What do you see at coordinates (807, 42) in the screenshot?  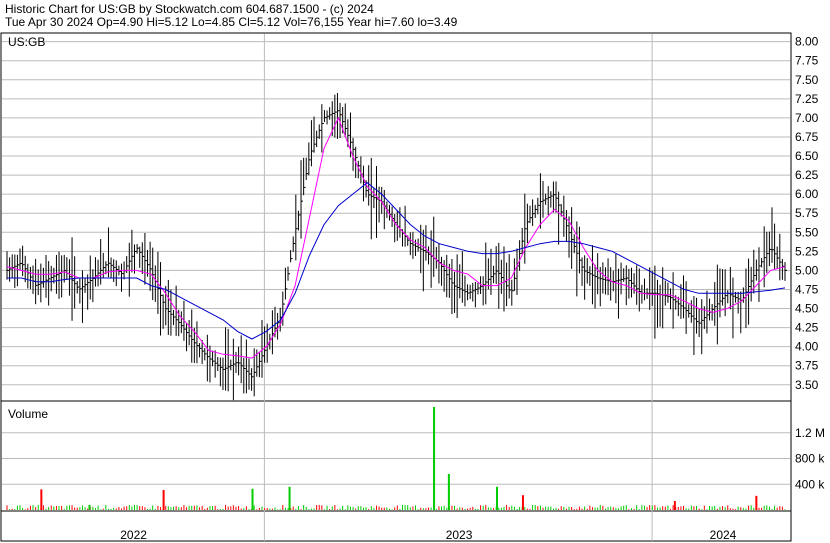 I see `price-tick-label: 8.00` at bounding box center [807, 42].